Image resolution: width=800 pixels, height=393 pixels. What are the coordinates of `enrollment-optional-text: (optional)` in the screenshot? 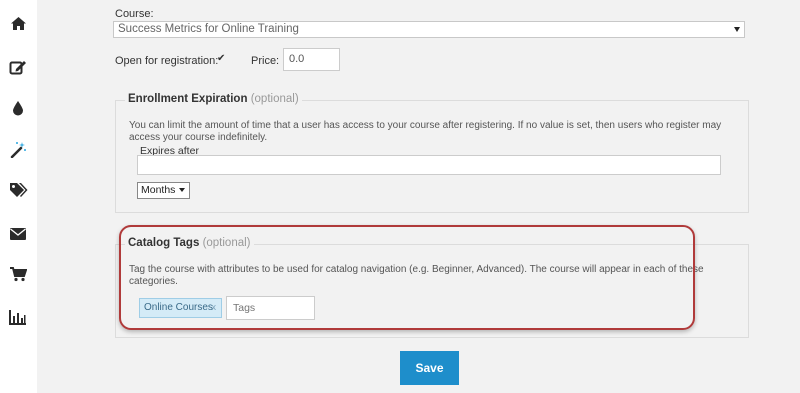 It's located at (274, 99).